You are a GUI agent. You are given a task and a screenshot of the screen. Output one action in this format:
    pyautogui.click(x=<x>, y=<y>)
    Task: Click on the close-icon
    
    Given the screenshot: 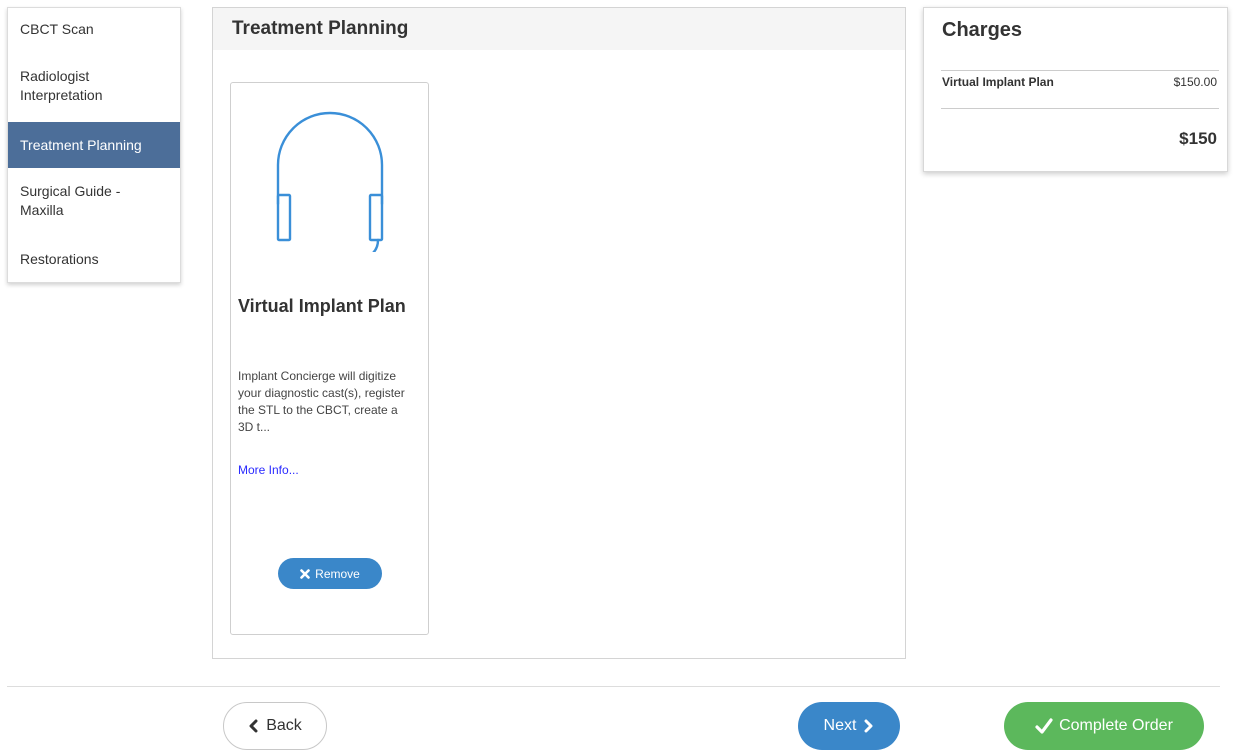 What is the action you would take?
    pyautogui.click(x=305, y=573)
    